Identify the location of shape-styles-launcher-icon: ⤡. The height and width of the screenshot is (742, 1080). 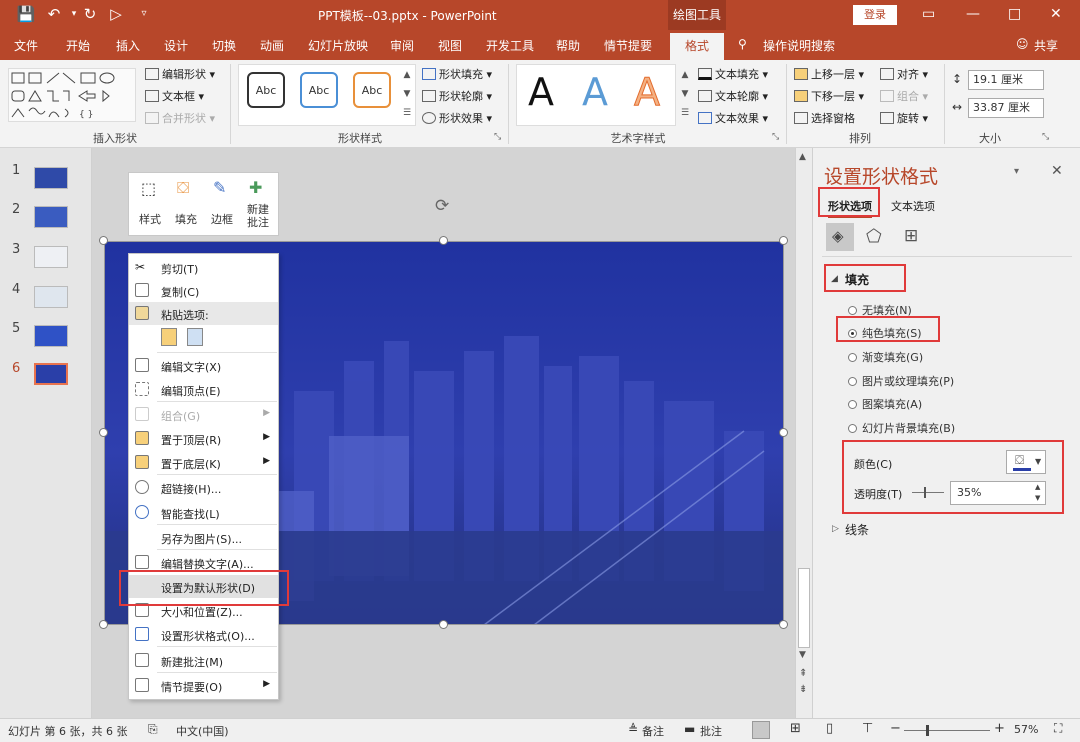
(497, 137).